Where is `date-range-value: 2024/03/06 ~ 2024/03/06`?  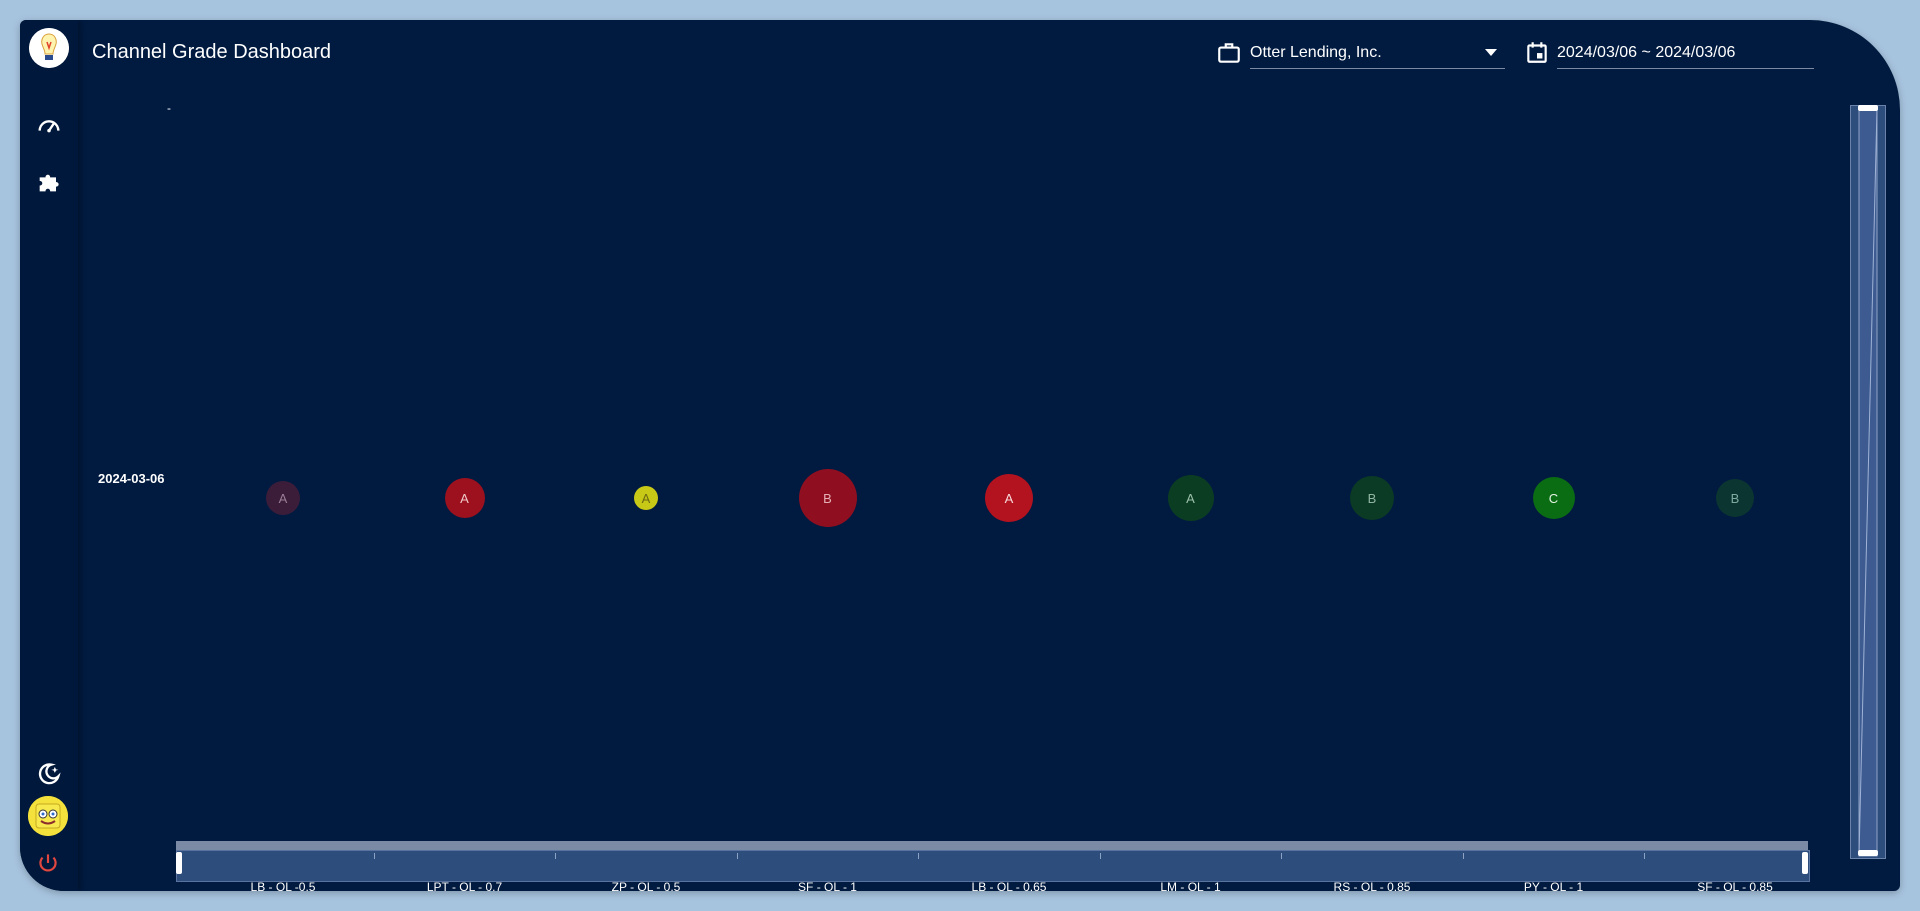 date-range-value: 2024/03/06 ~ 2024/03/06 is located at coordinates (1646, 52).